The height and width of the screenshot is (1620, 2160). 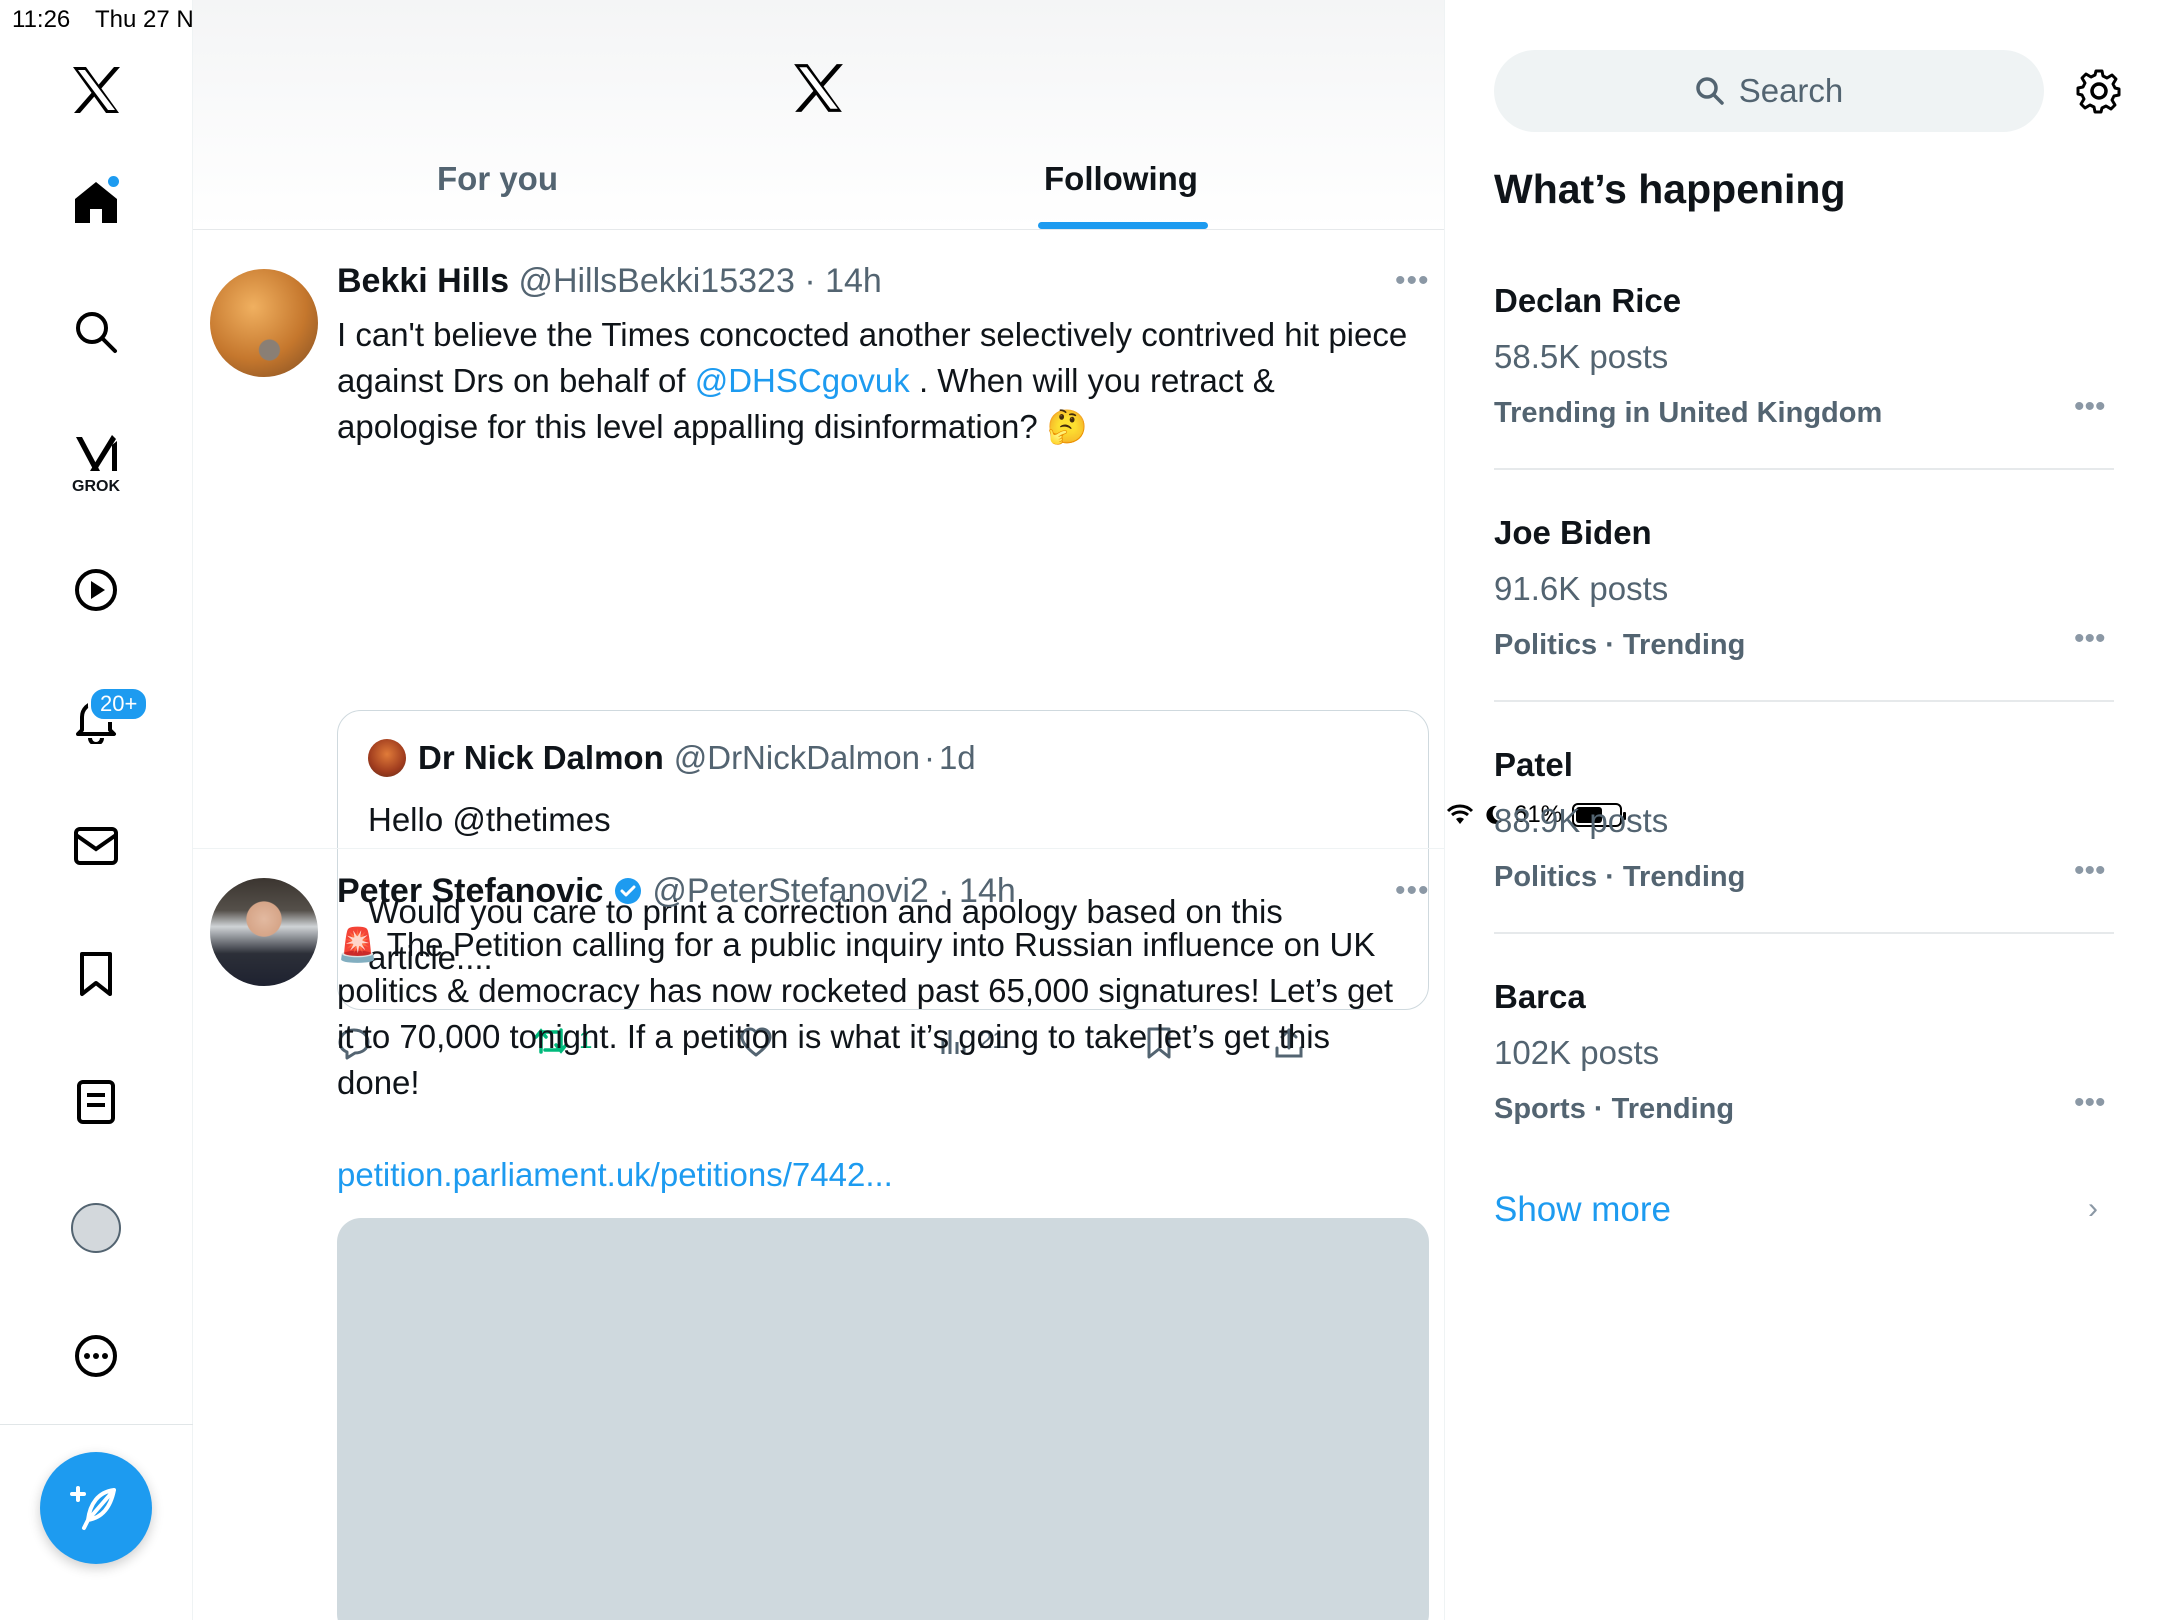 What do you see at coordinates (1588, 300) in the screenshot?
I see `trend-topic: Declan Rice` at bounding box center [1588, 300].